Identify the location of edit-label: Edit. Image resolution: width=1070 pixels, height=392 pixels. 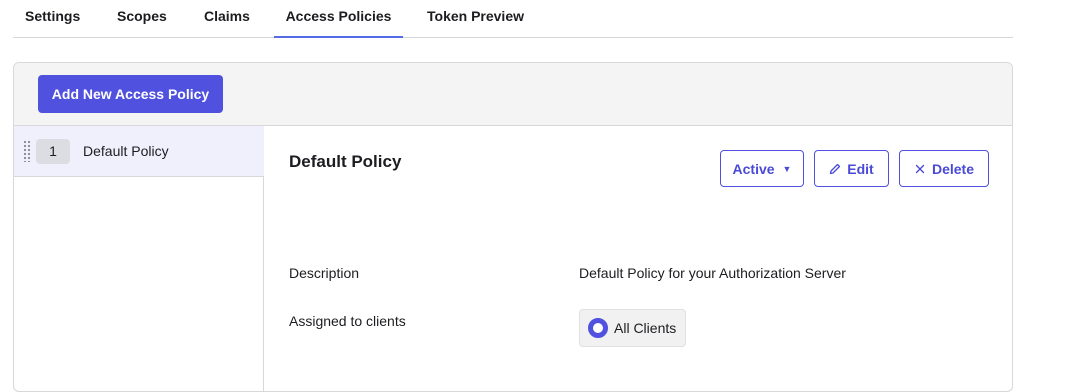
(860, 168).